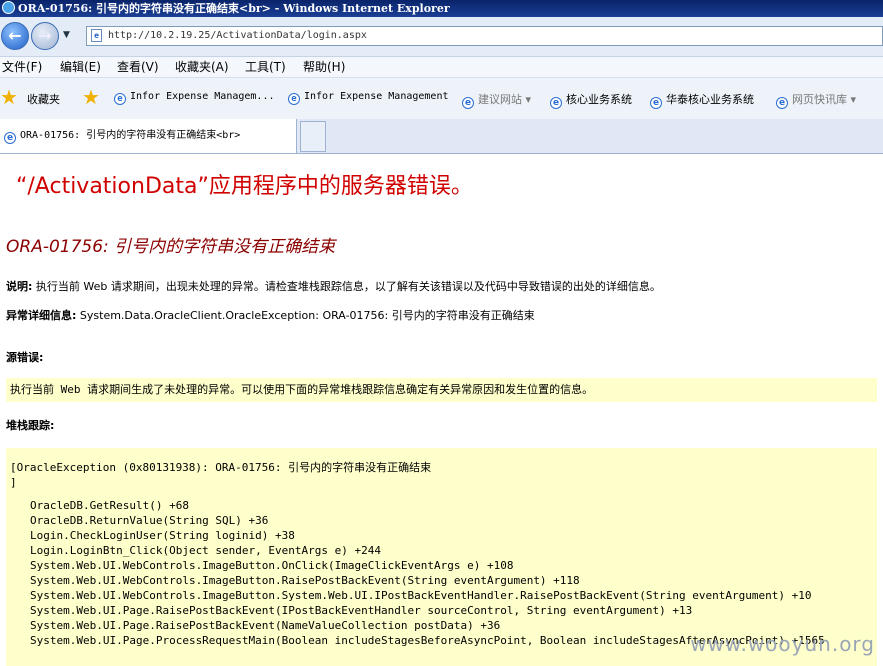 This screenshot has width=883, height=666. Describe the element at coordinates (441, 67) in the screenshot. I see `menu-bar: 文件(F) 编辑(E) 查看(V) 收藏夹(A) 工具(T) 帮助(H)` at that location.